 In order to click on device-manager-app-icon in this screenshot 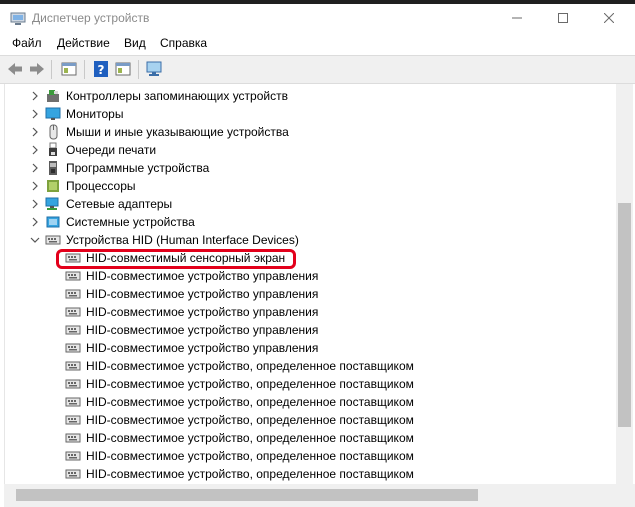, I will do `click(18, 18)`.